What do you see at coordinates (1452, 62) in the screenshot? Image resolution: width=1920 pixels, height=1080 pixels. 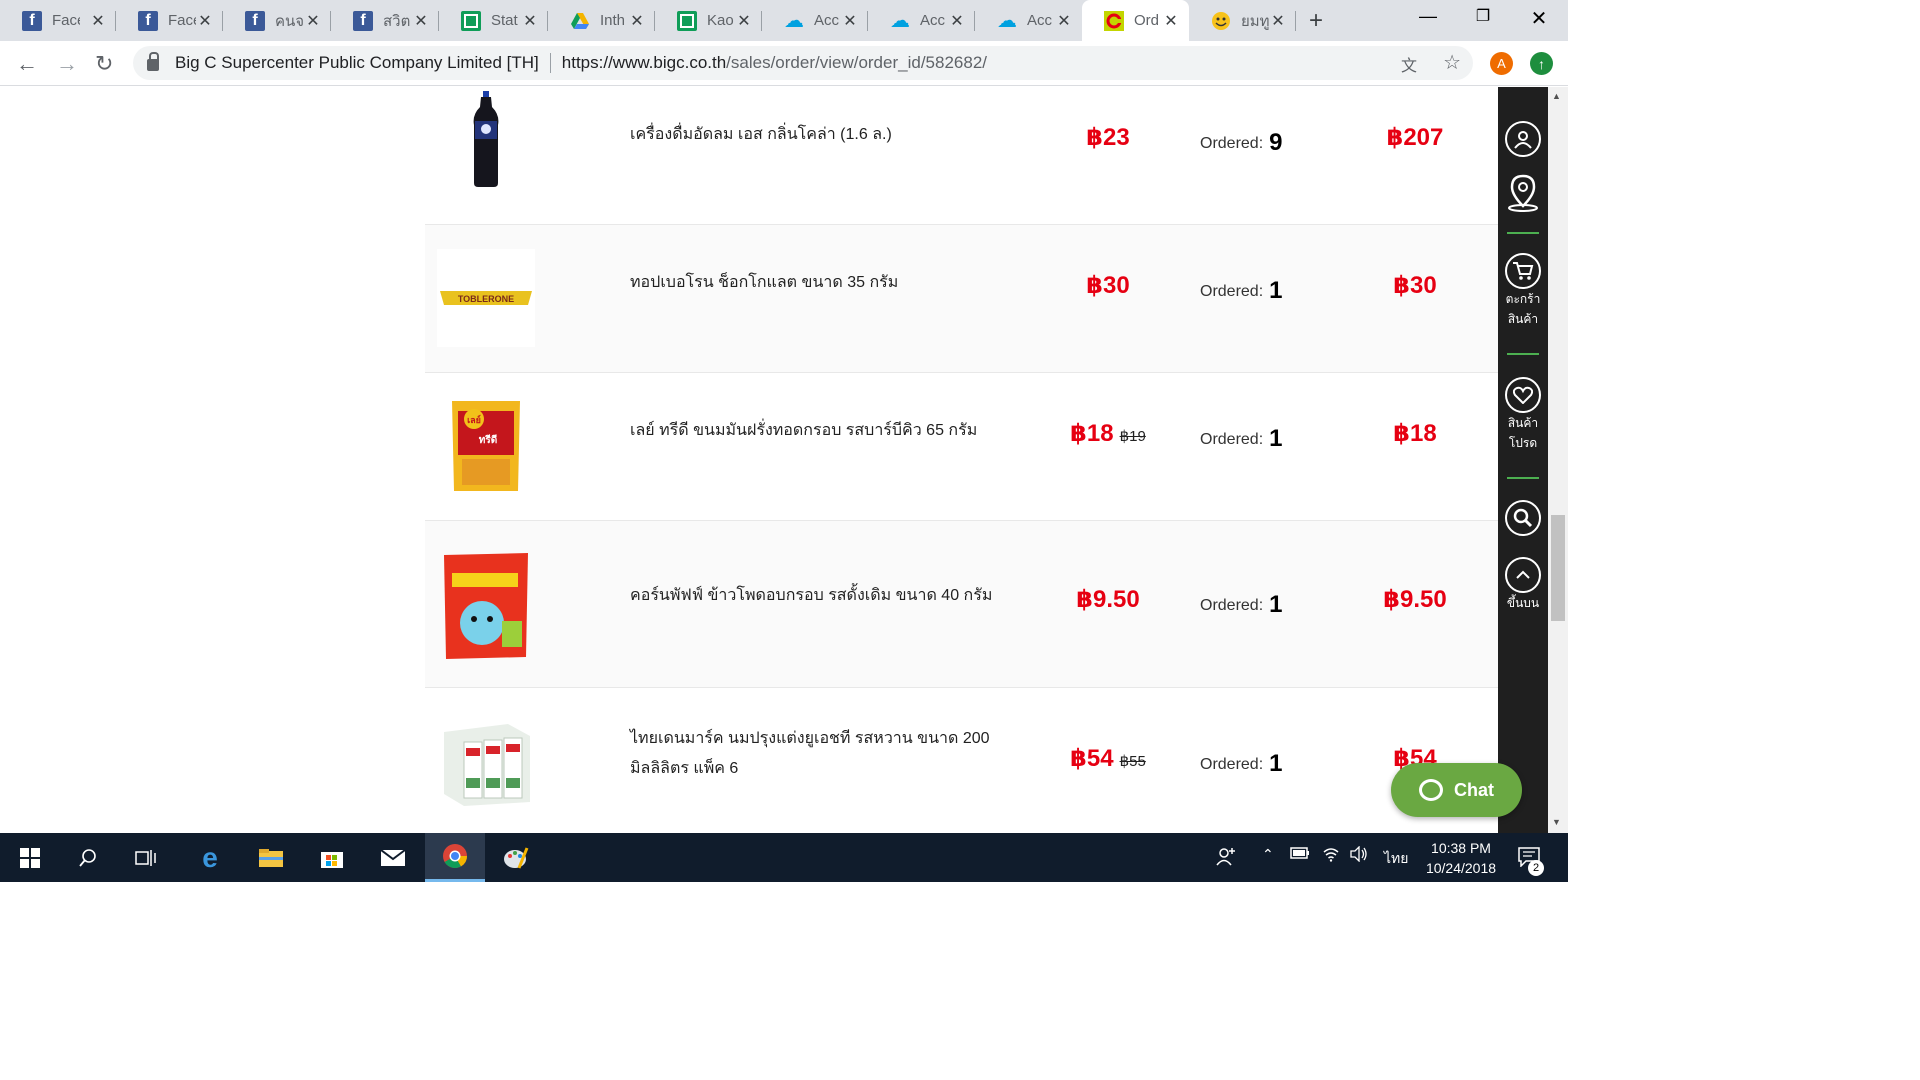 I see `bookmark-star-icon: ☆` at bounding box center [1452, 62].